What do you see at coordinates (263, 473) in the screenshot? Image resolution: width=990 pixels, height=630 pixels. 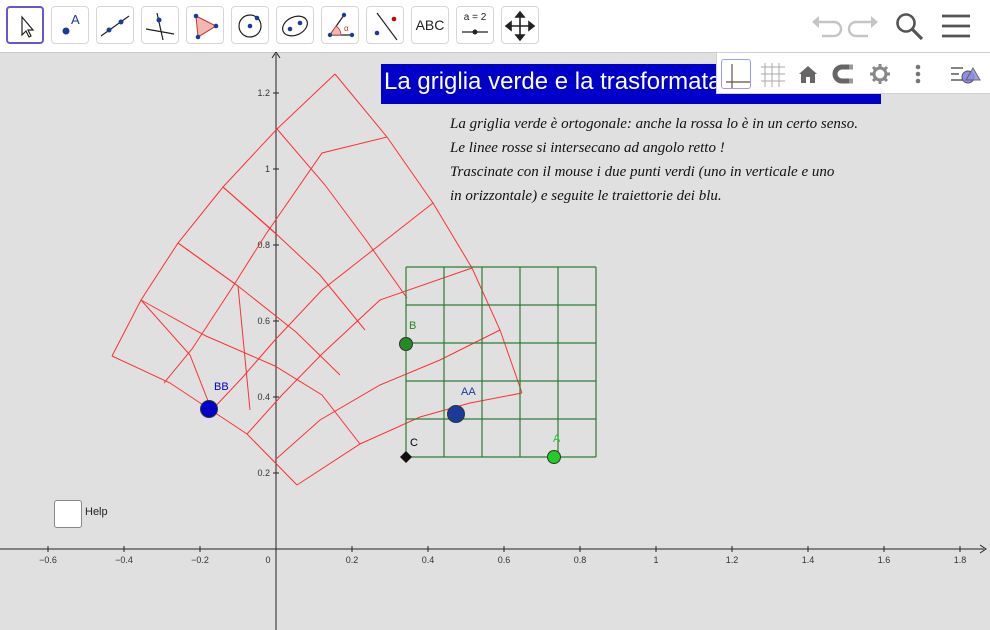 I see `y-tick-label: 0.2` at bounding box center [263, 473].